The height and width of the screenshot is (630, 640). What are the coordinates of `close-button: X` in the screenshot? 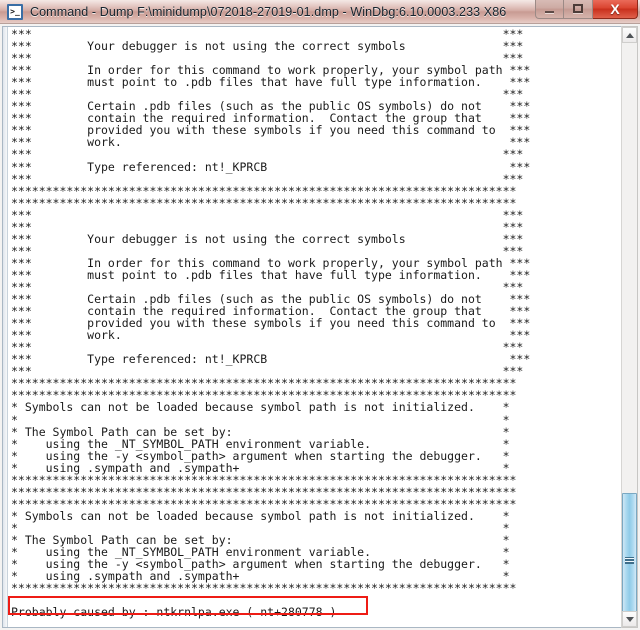 It's located at (615, 9).